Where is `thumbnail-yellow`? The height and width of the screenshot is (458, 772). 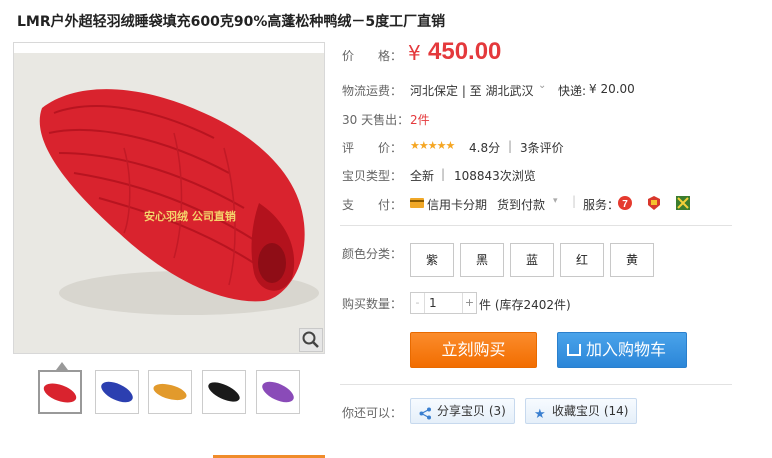
thumbnail-yellow is located at coordinates (170, 392).